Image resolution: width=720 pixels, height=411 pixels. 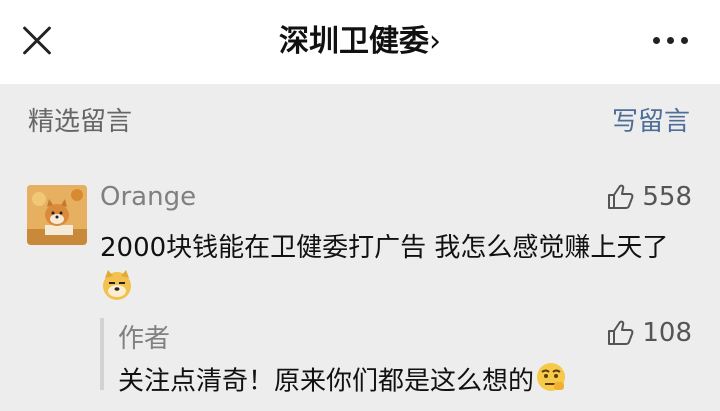 What do you see at coordinates (551, 382) in the screenshot?
I see `thinking-emoji-icon` at bounding box center [551, 382].